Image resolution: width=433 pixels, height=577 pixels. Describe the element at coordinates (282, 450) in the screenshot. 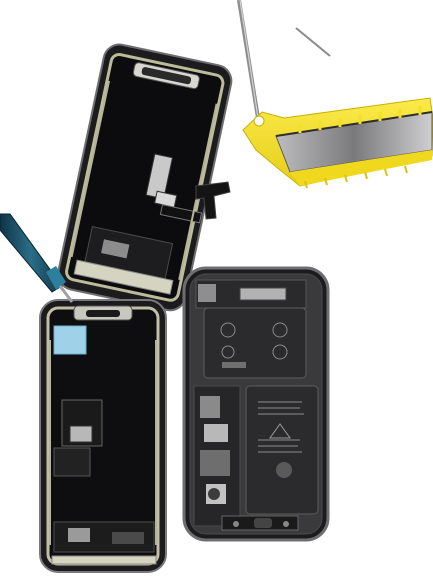

I see `battery-cell-lower` at that location.